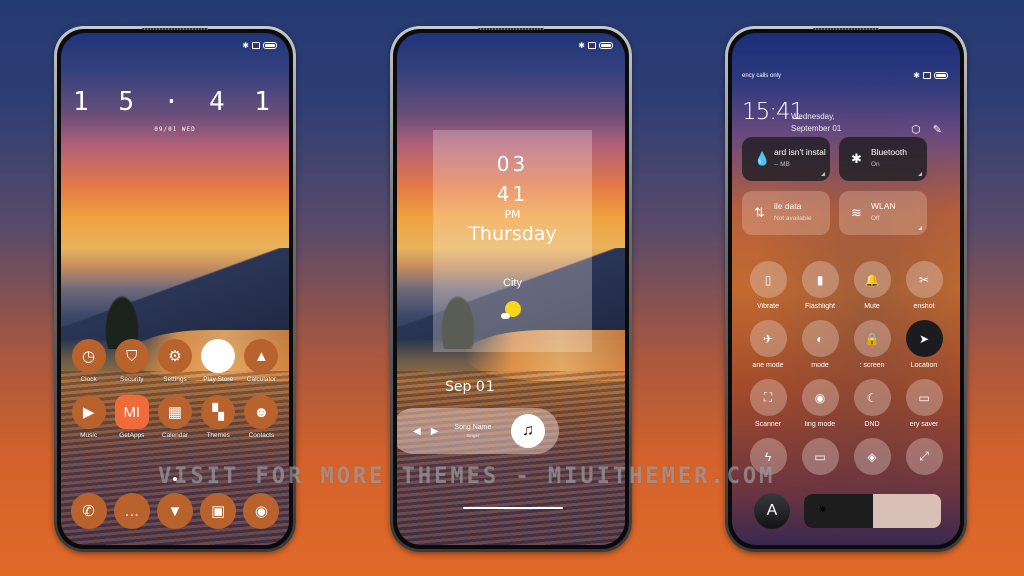  What do you see at coordinates (512, 194) in the screenshot?
I see `minute-label: 41` at bounding box center [512, 194].